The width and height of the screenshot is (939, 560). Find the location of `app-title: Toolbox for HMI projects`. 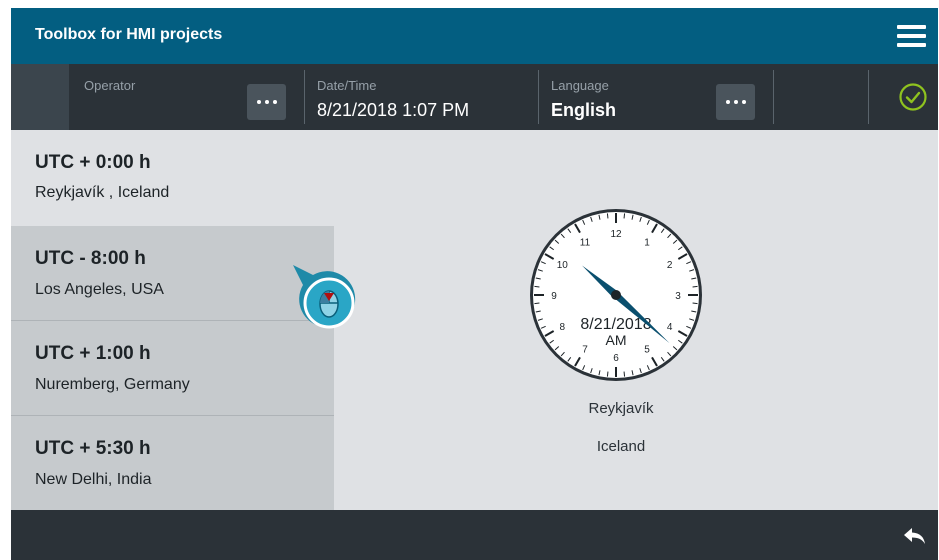

app-title: Toolbox for HMI projects is located at coordinates (129, 34).